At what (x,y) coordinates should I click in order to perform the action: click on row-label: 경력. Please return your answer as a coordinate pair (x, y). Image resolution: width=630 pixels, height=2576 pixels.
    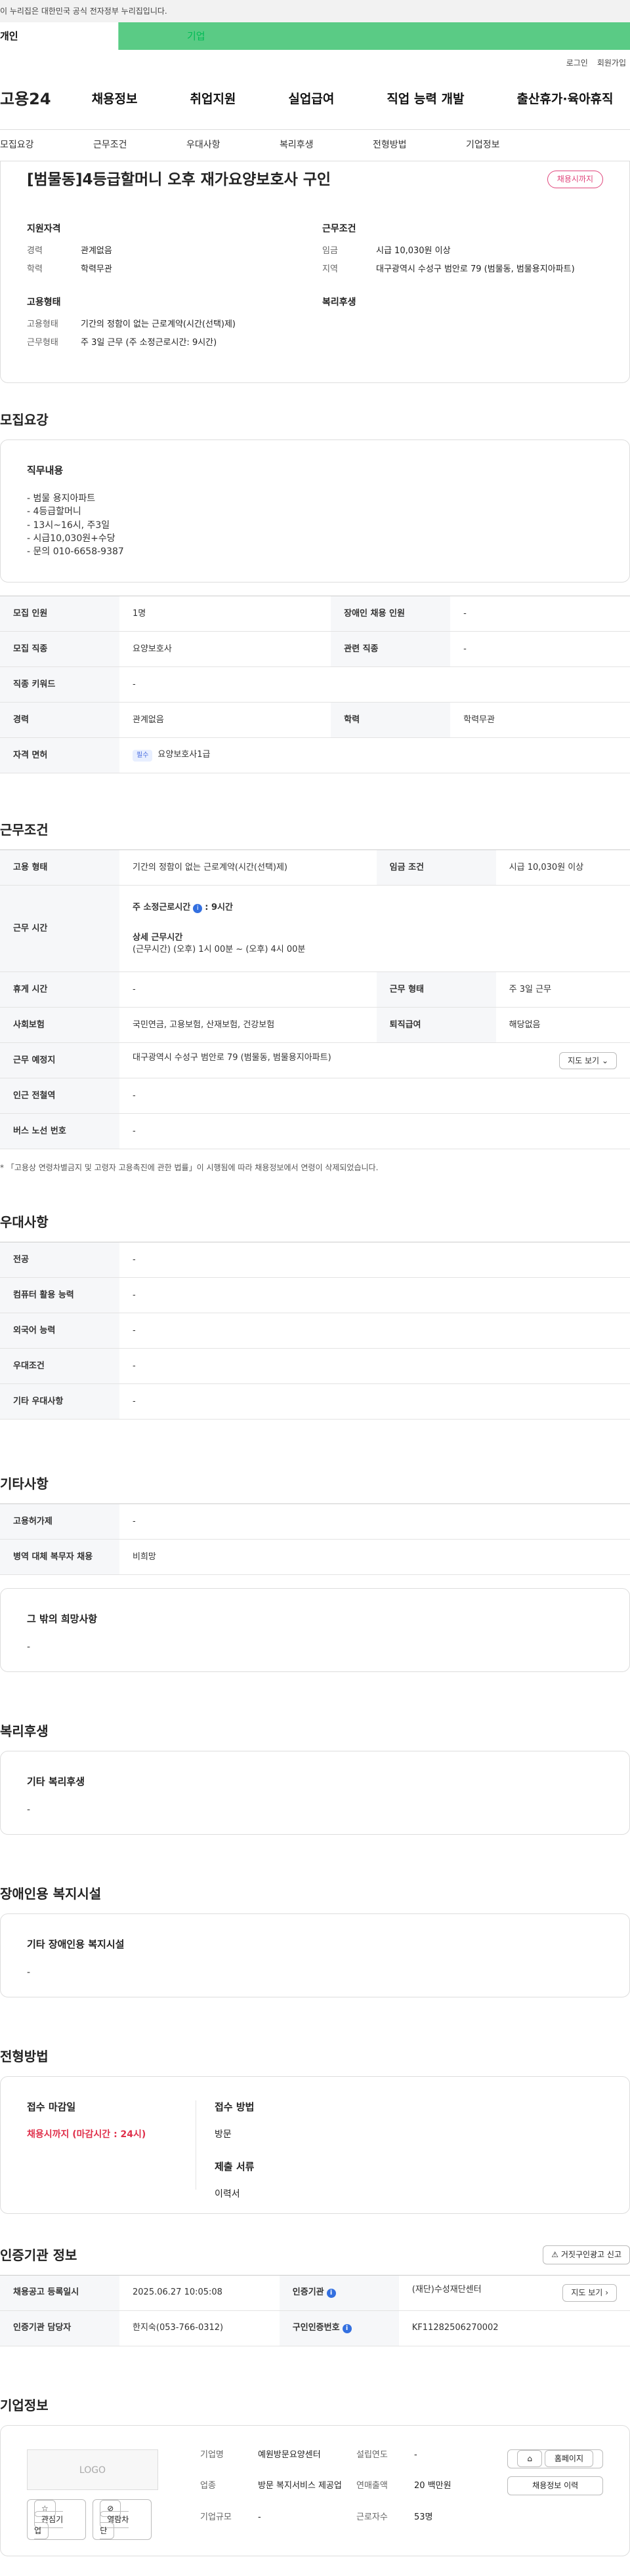
    Looking at the image, I should click on (59, 720).